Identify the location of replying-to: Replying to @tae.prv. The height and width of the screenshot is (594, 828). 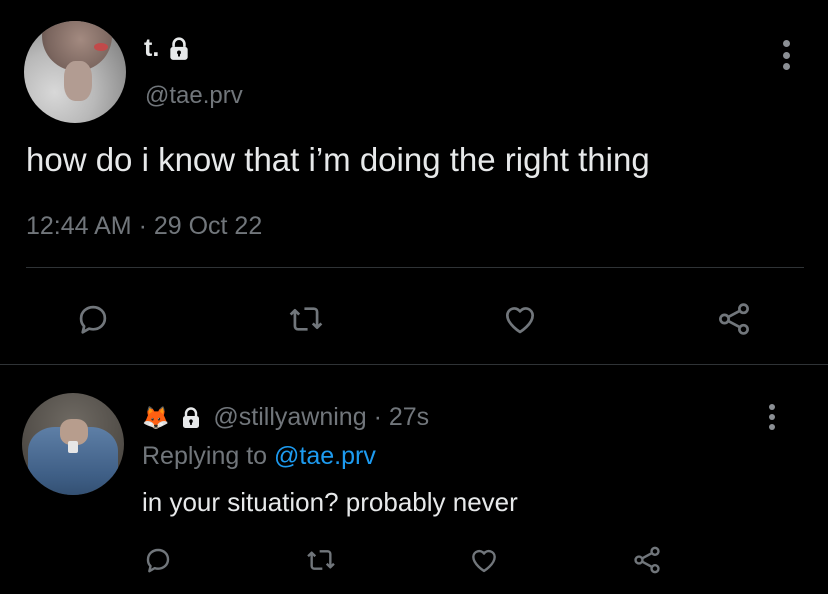
(259, 456).